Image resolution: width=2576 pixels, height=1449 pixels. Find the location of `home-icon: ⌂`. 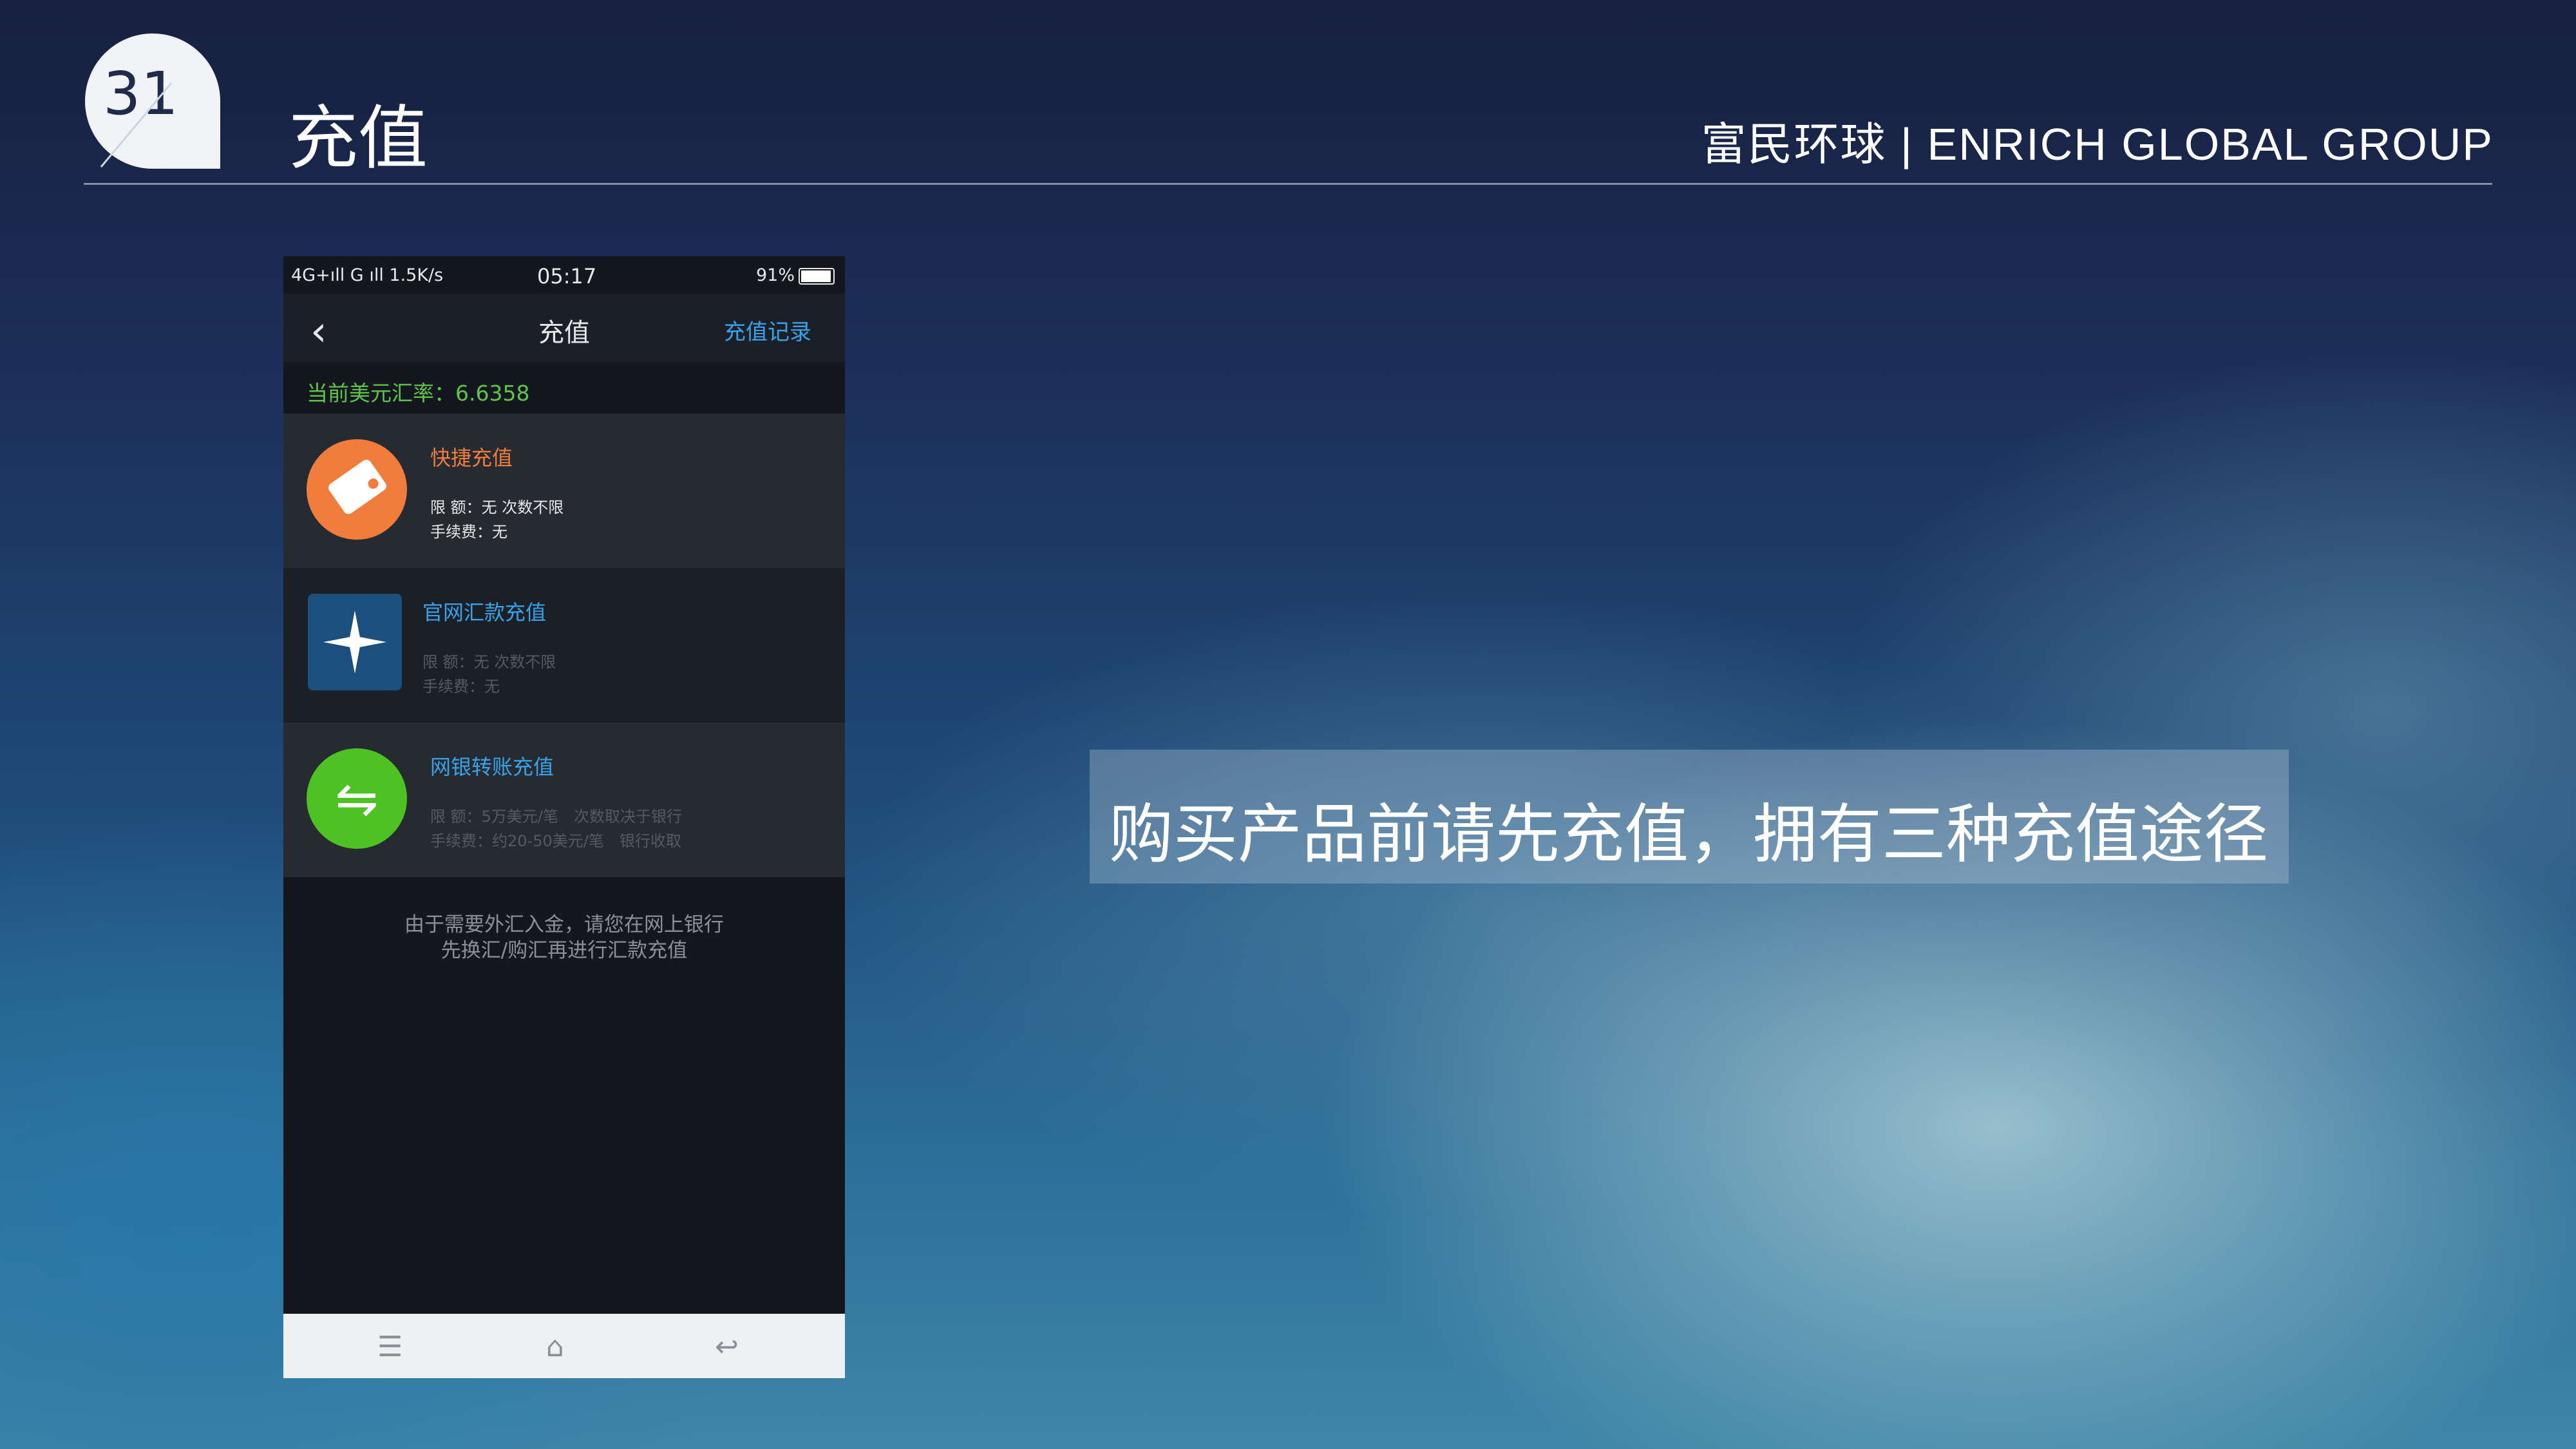

home-icon: ⌂ is located at coordinates (555, 1347).